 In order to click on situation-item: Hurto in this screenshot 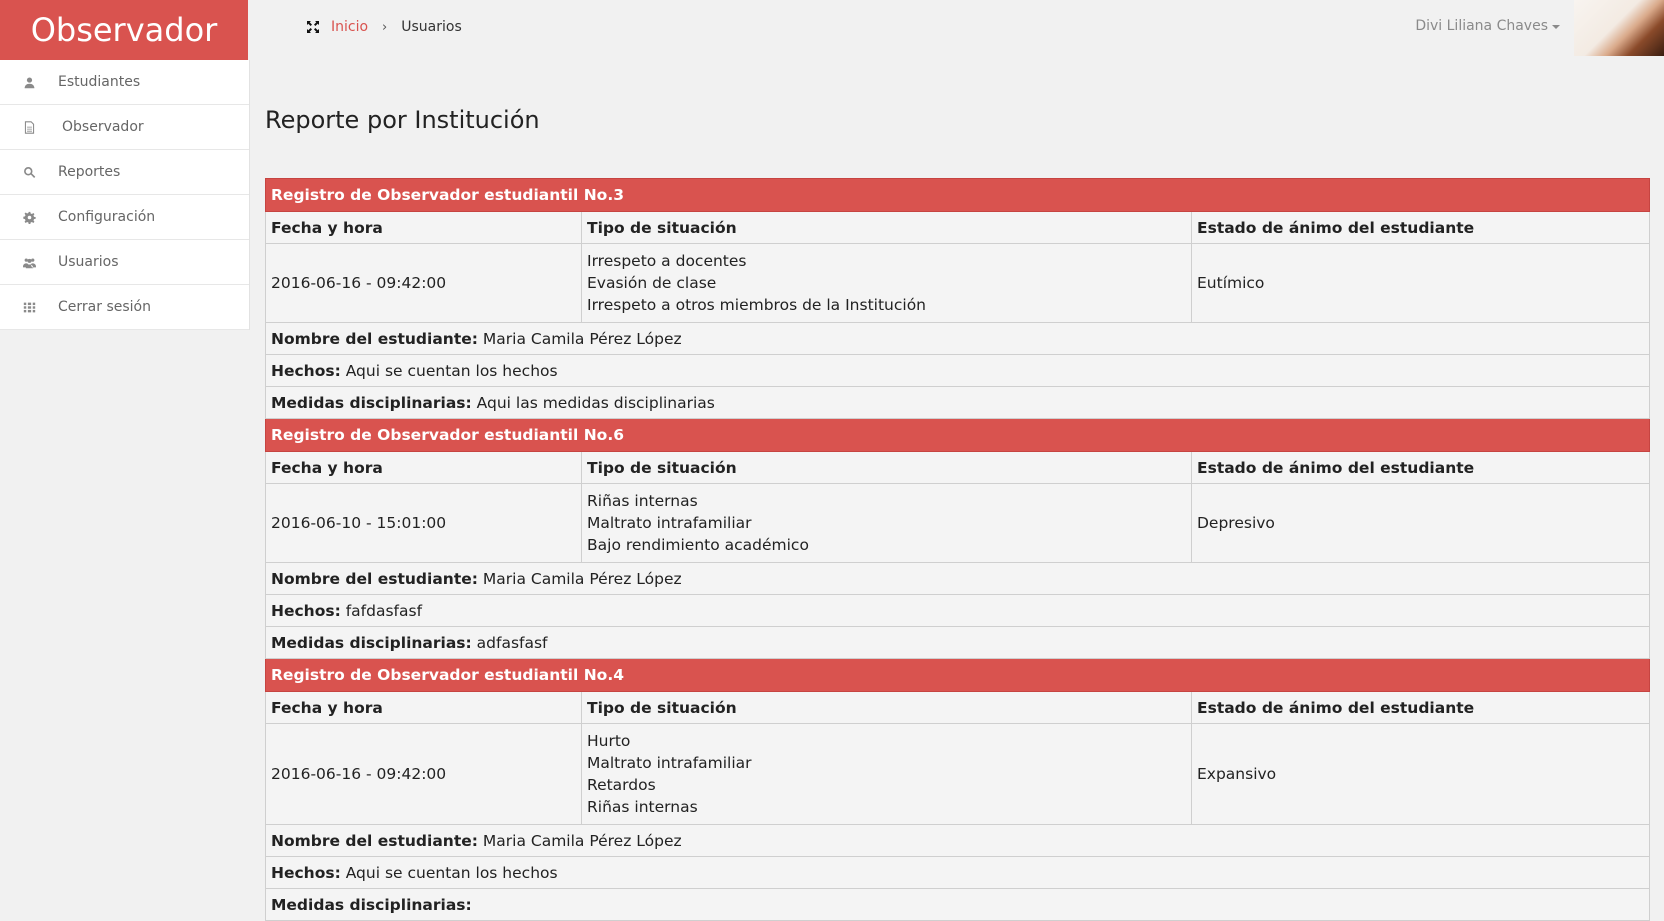, I will do `click(609, 741)`.